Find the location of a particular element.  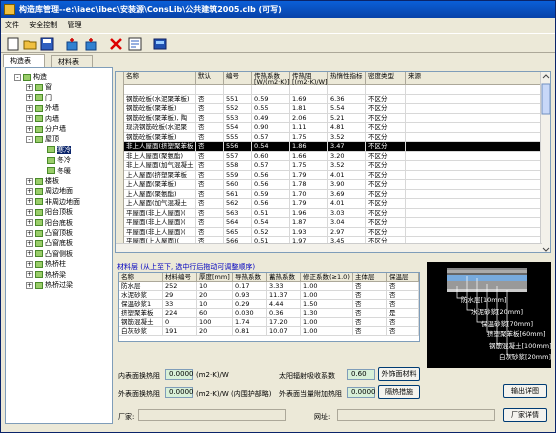

tree-node: + 凸窗侧板 is located at coordinates (49, 254).